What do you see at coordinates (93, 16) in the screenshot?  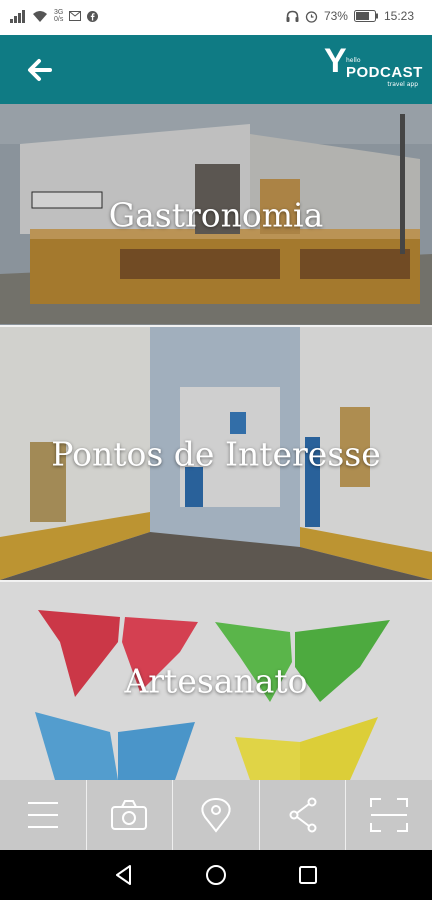 I see `facebook-icon` at bounding box center [93, 16].